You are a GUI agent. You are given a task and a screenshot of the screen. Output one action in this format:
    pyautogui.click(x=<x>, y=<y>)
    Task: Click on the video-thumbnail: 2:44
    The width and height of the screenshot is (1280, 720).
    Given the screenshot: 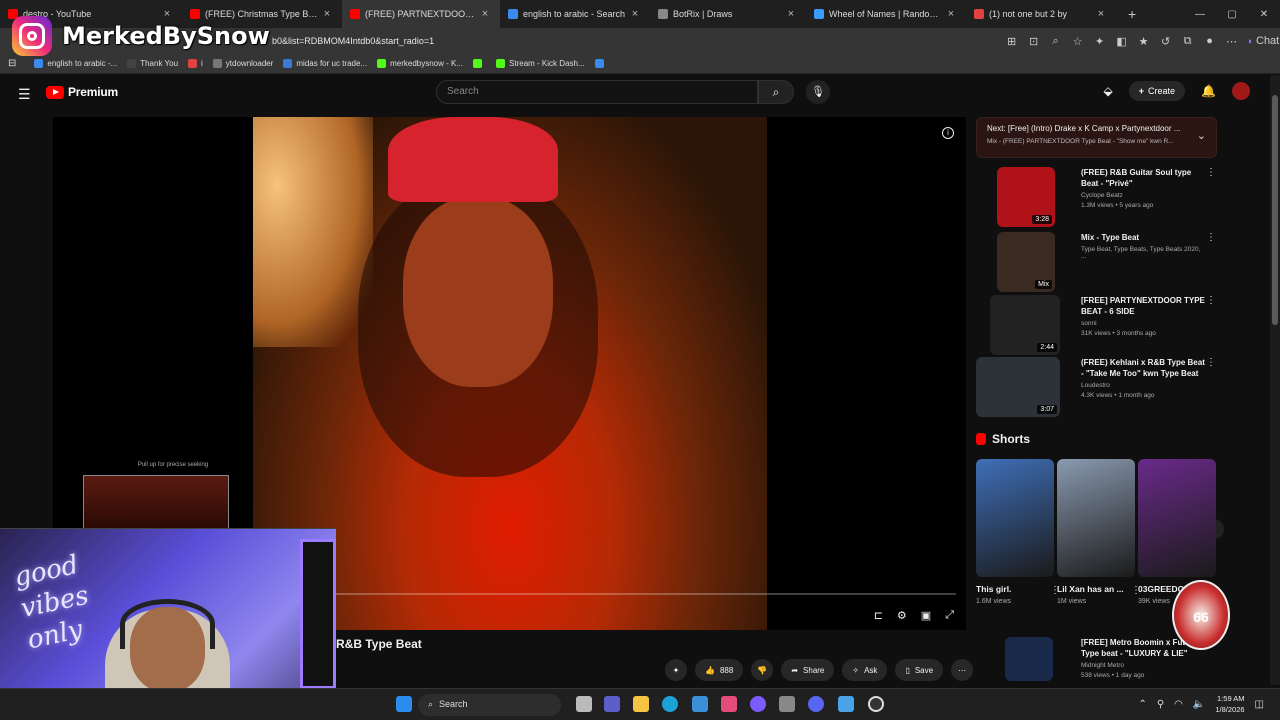 What is the action you would take?
    pyautogui.click(x=1025, y=325)
    